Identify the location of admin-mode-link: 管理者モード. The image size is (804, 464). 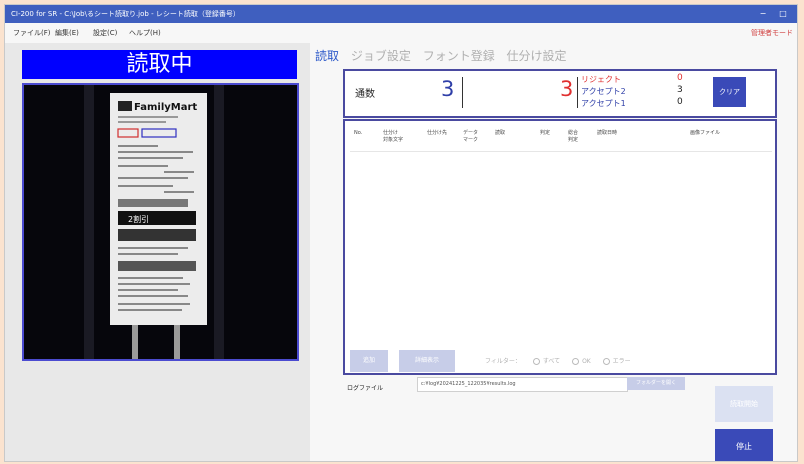
(772, 33).